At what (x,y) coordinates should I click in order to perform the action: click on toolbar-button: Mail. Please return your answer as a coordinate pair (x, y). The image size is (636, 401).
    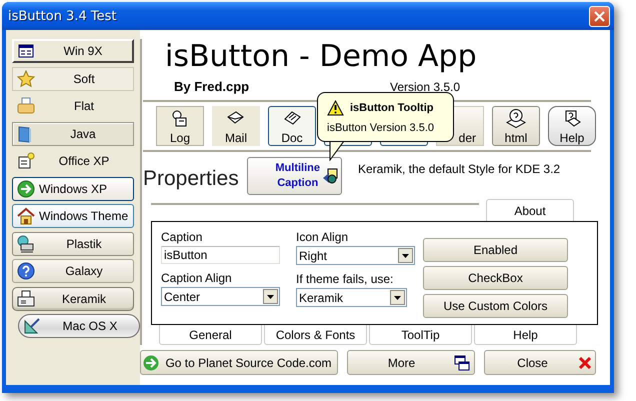
    Looking at the image, I should click on (236, 126).